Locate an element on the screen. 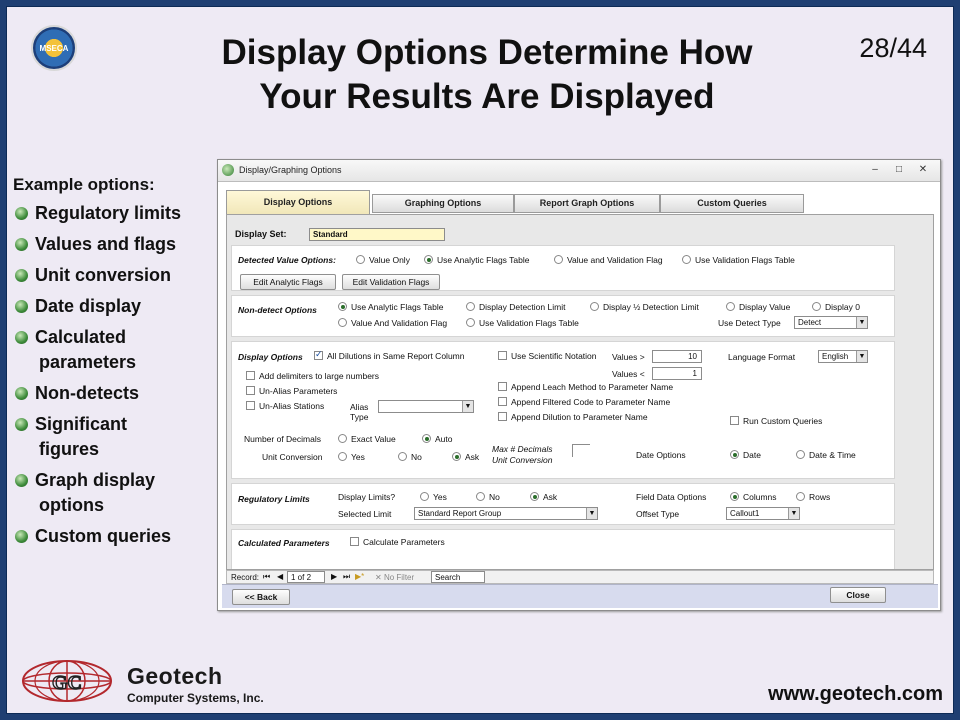  selected-limit-select: Standard Report Group ▼ is located at coordinates (506, 513).